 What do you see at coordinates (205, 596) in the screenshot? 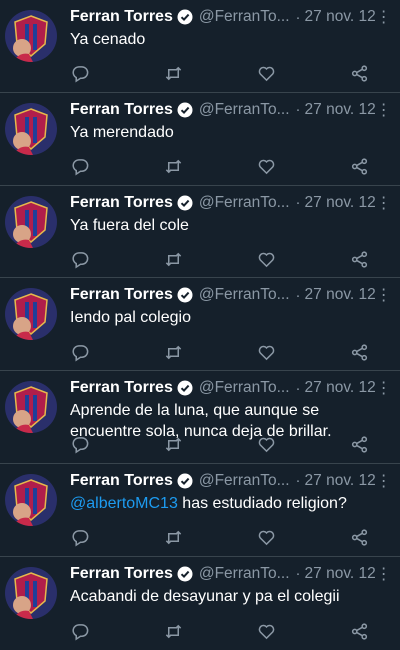
I see `tweet-text: Acabandi de desayunar y pa el colegii` at bounding box center [205, 596].